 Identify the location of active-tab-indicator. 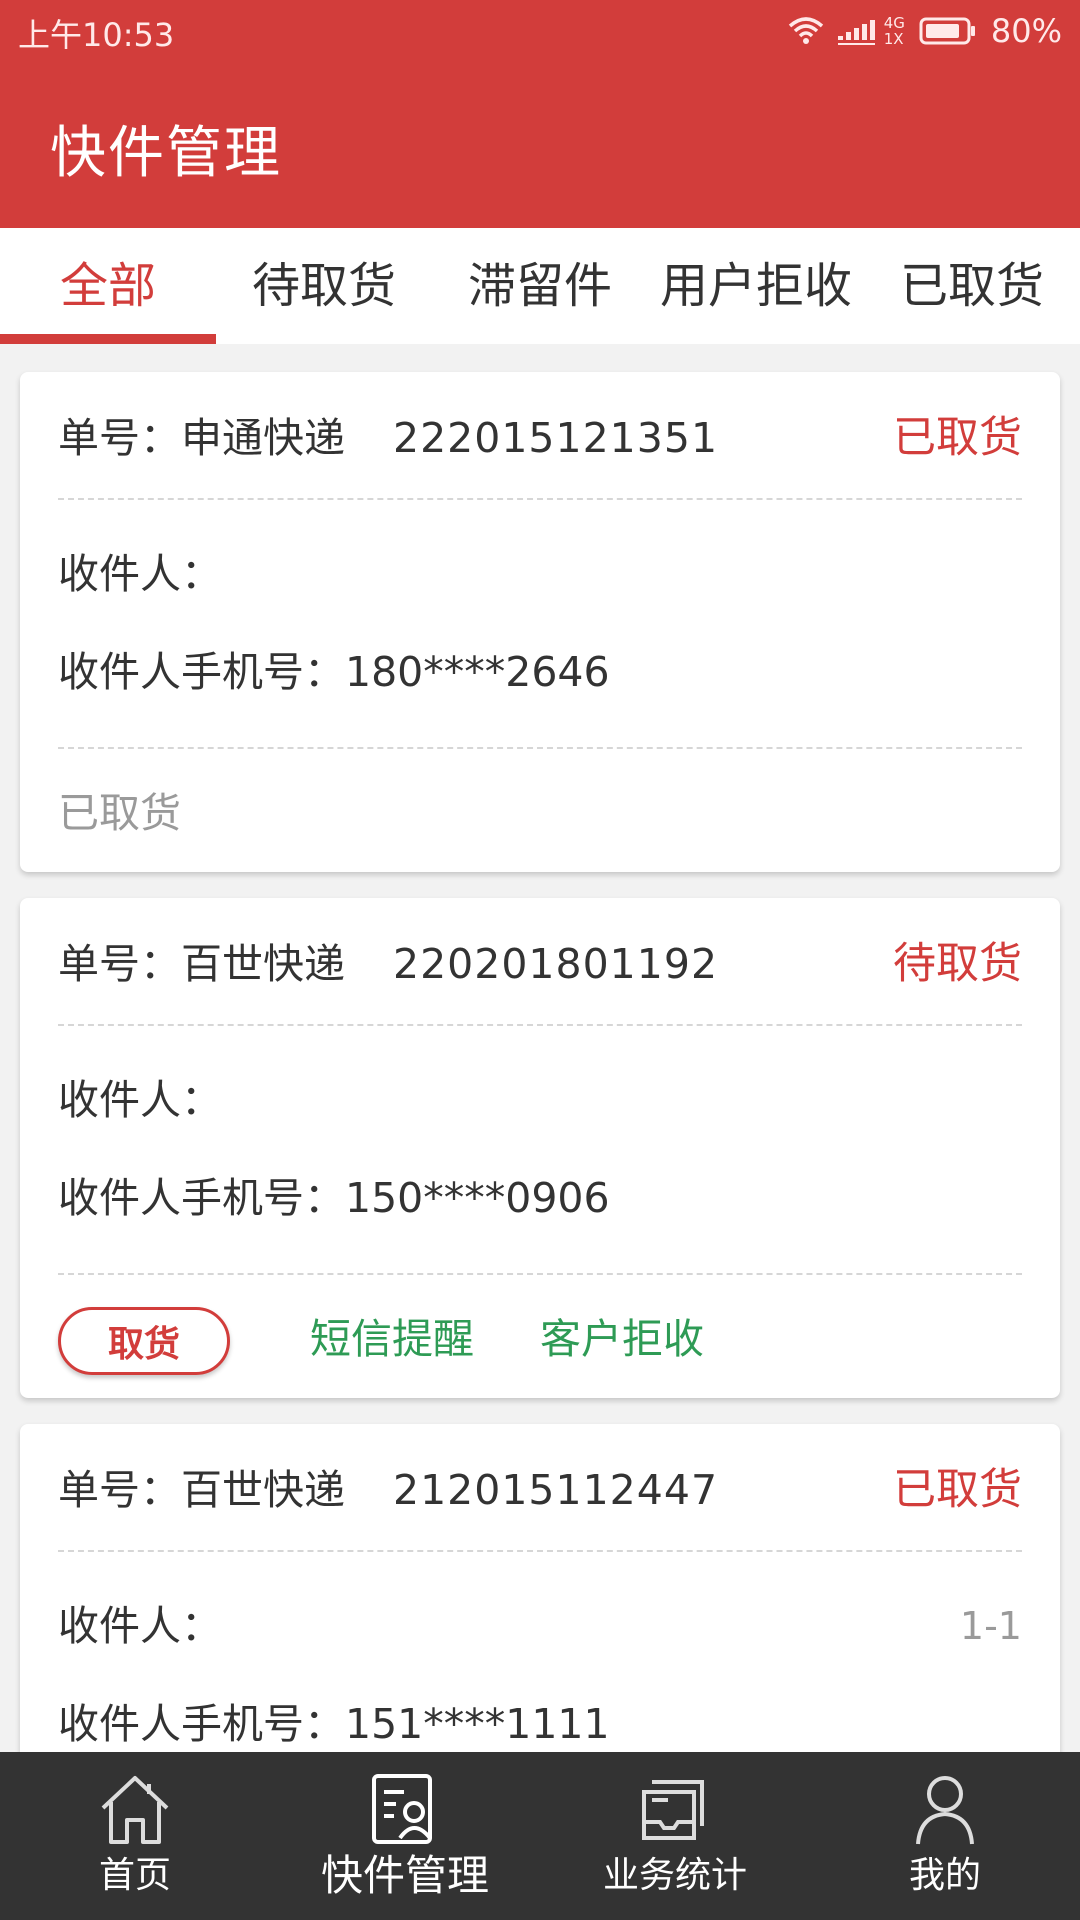
(108, 339).